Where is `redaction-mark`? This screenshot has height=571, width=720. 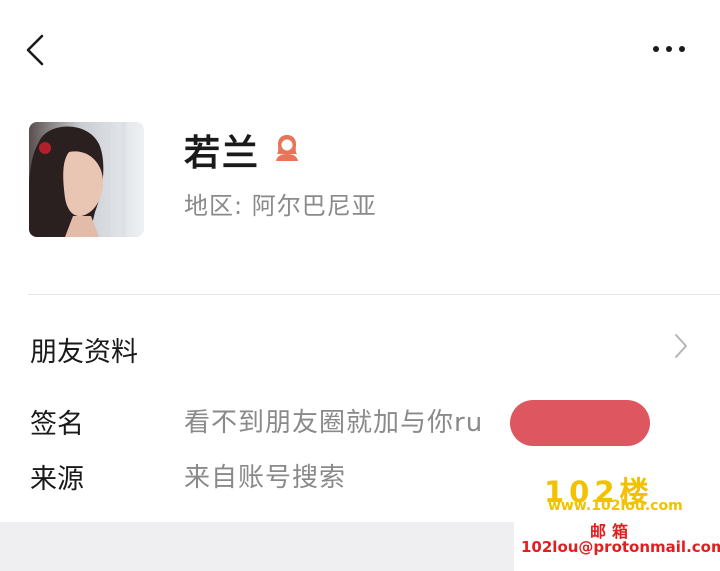 redaction-mark is located at coordinates (580, 423).